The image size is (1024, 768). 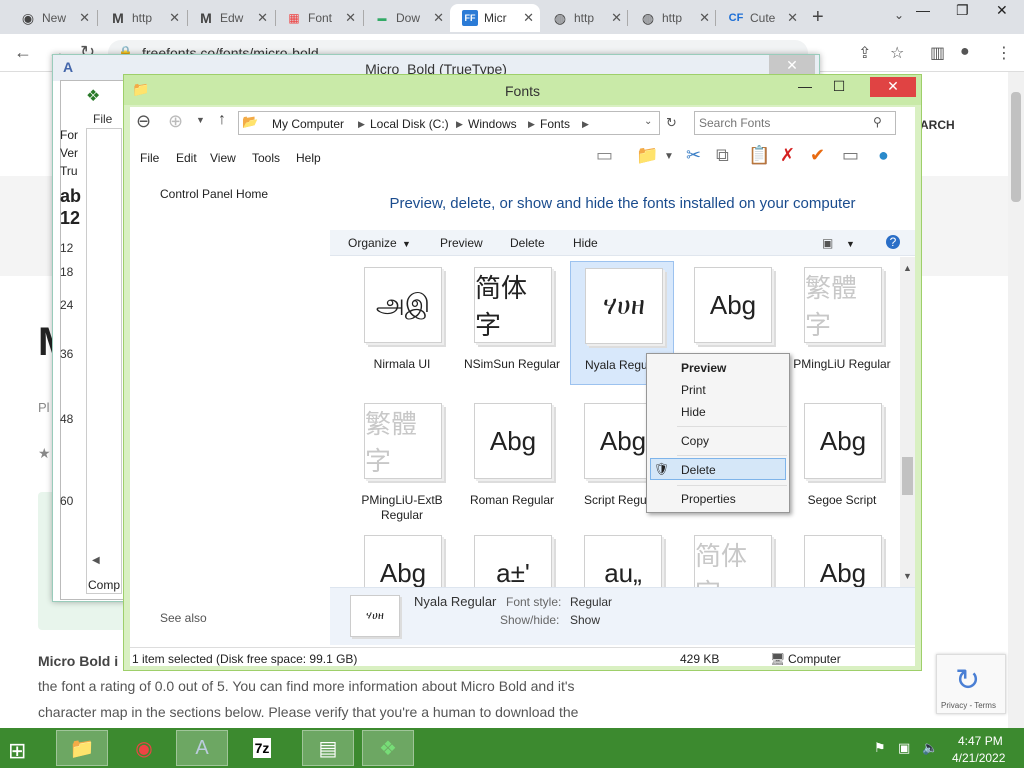 I want to click on font-item: au„, so click(x=622, y=558).